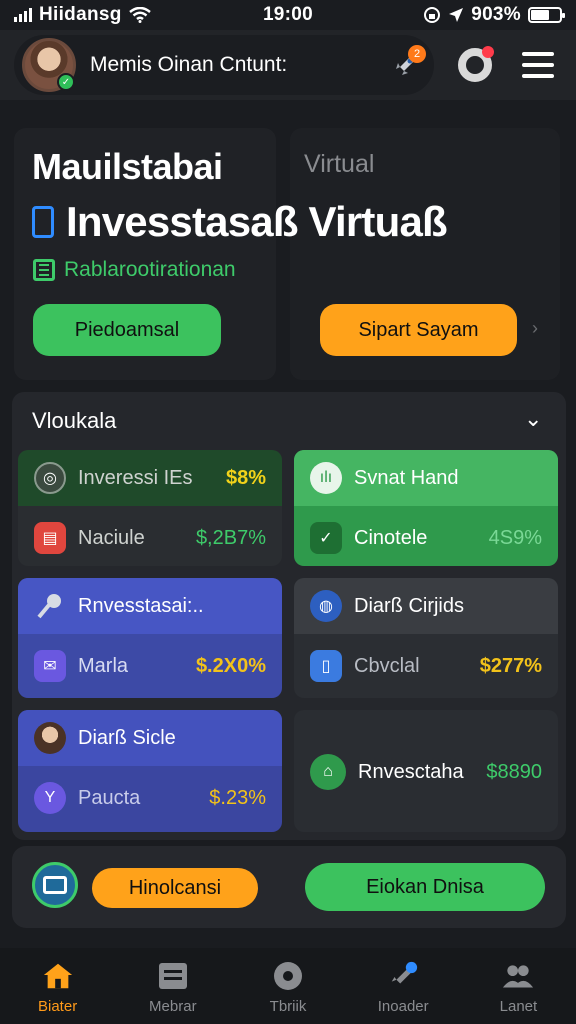 Image resolution: width=576 pixels, height=1024 pixels. What do you see at coordinates (127, 330) in the screenshot?
I see `primary-button: Piedoamsal` at bounding box center [127, 330].